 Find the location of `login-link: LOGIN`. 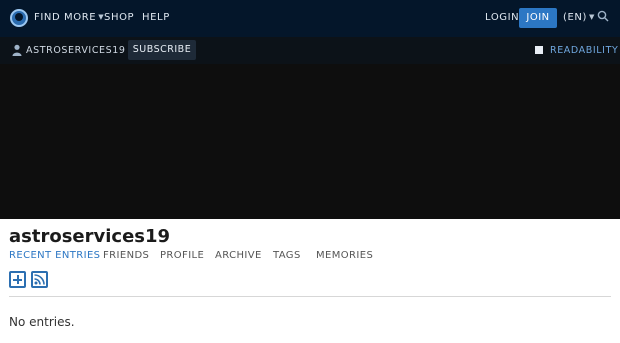

login-link: LOGIN is located at coordinates (502, 17).